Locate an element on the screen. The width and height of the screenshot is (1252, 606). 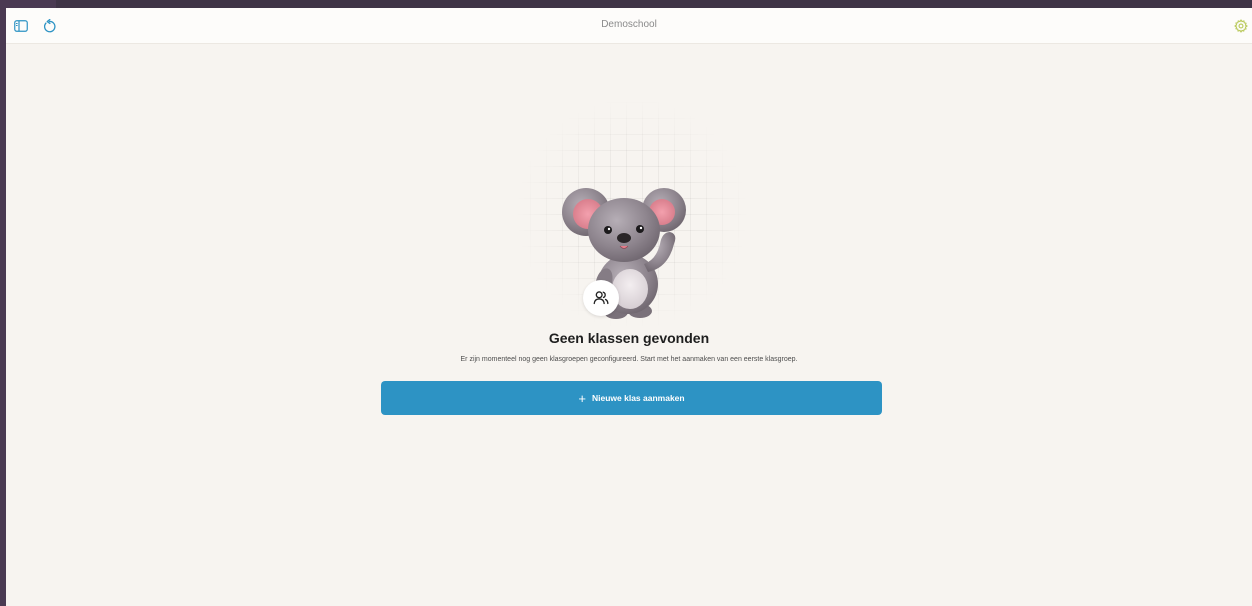
users-badge is located at coordinates (601, 298).